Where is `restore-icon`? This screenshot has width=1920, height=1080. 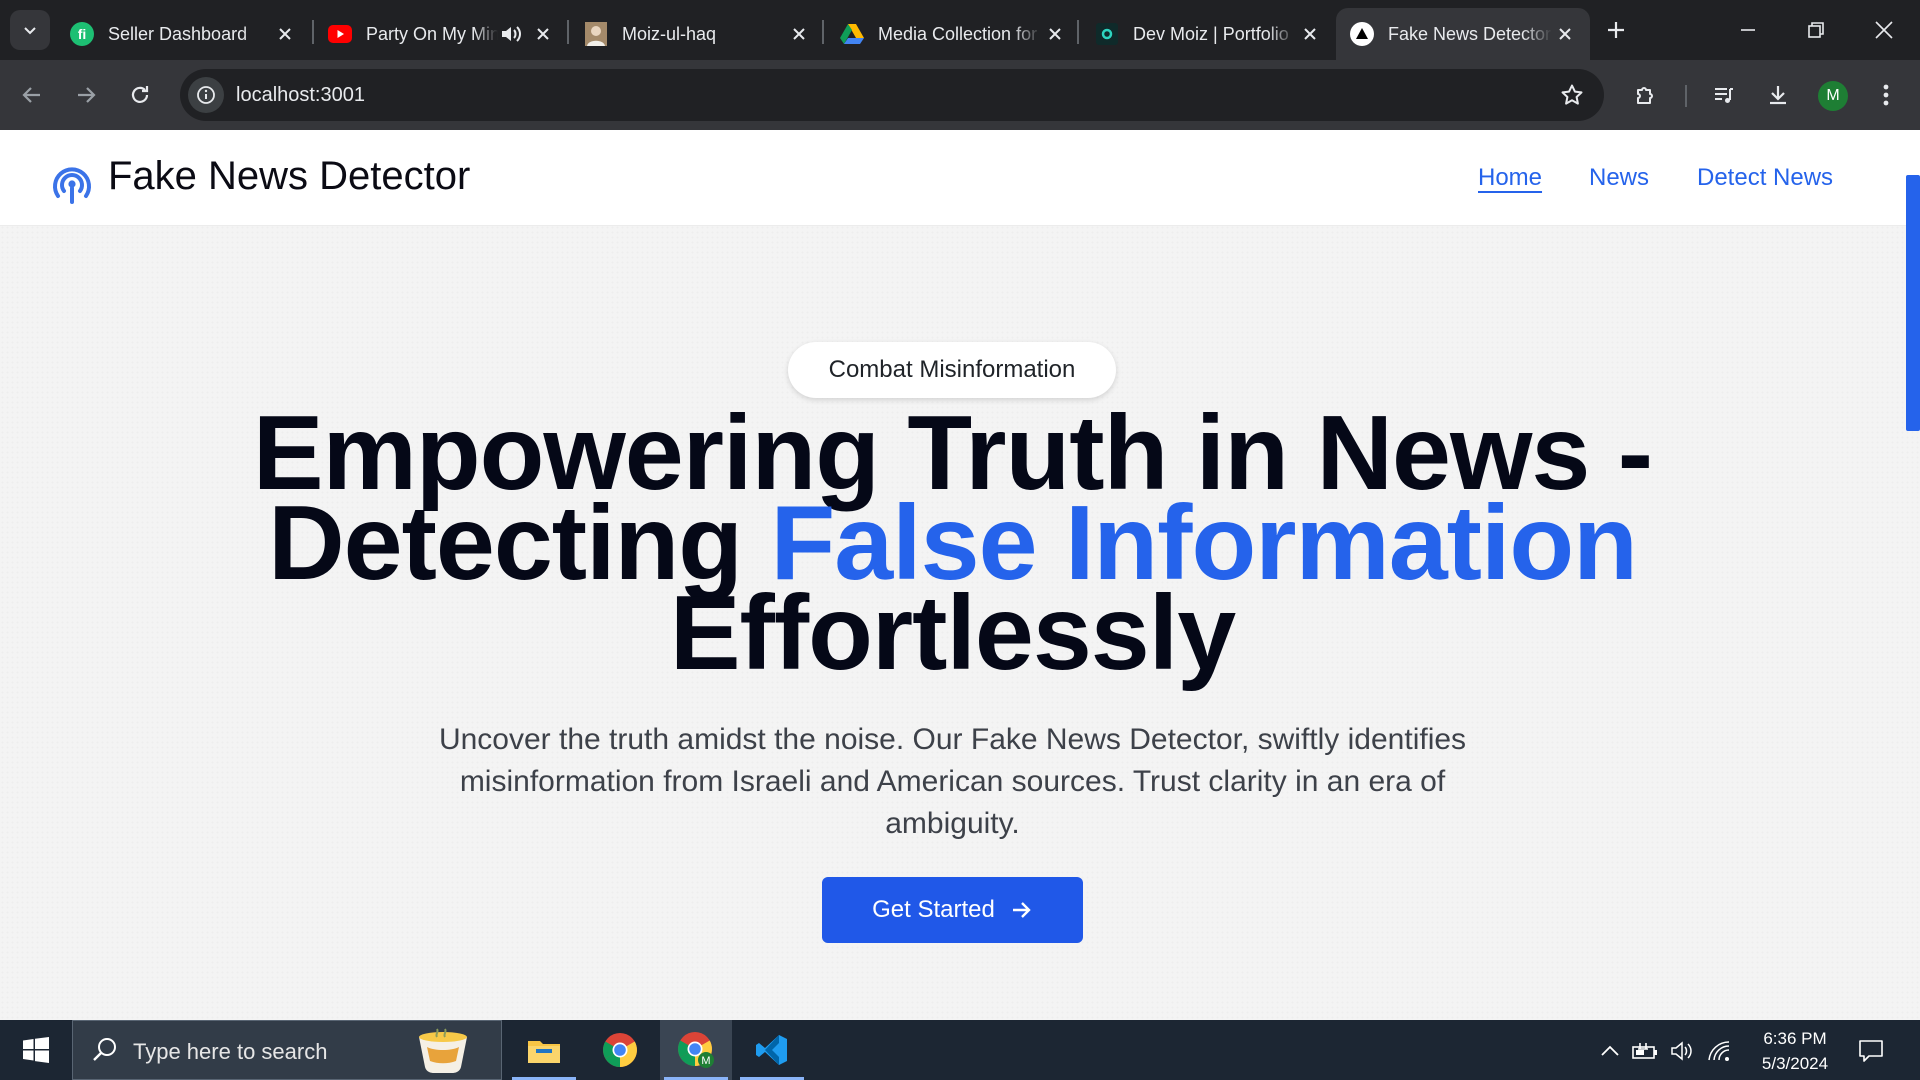 restore-icon is located at coordinates (1816, 30).